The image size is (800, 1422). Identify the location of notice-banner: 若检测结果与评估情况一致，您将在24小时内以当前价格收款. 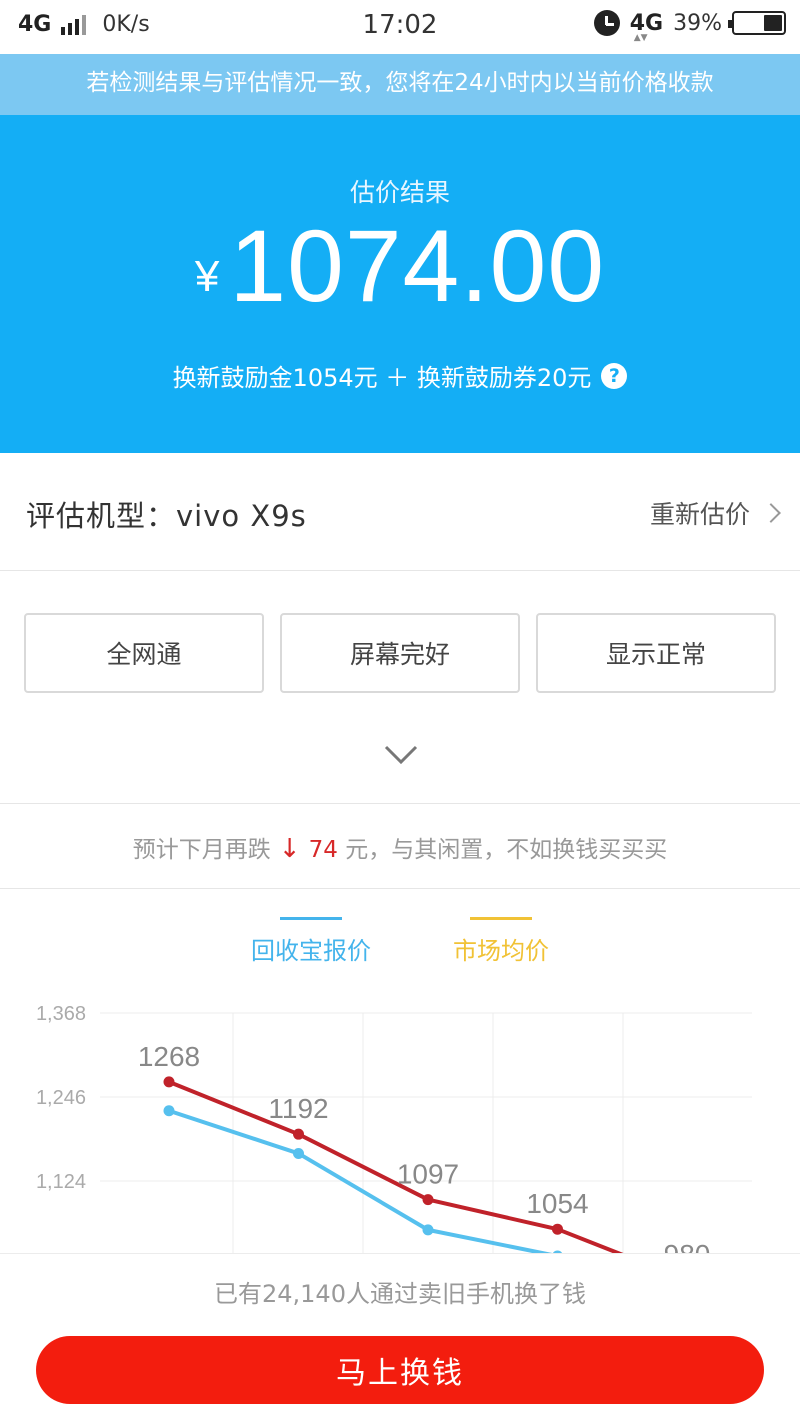
(400, 84).